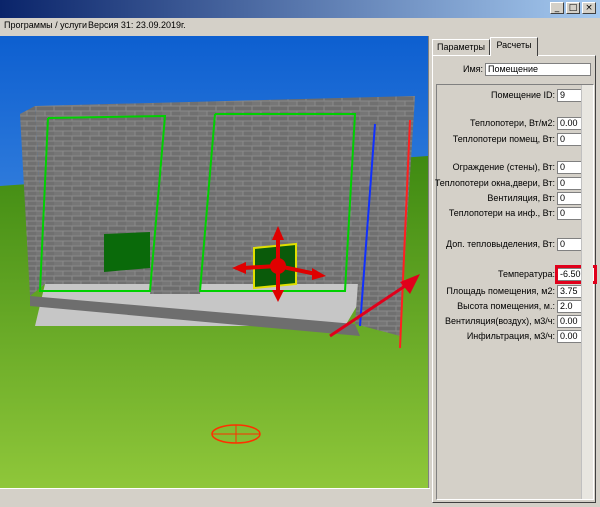 The image size is (600, 507). I want to click on statusbar, so click(215, 497).